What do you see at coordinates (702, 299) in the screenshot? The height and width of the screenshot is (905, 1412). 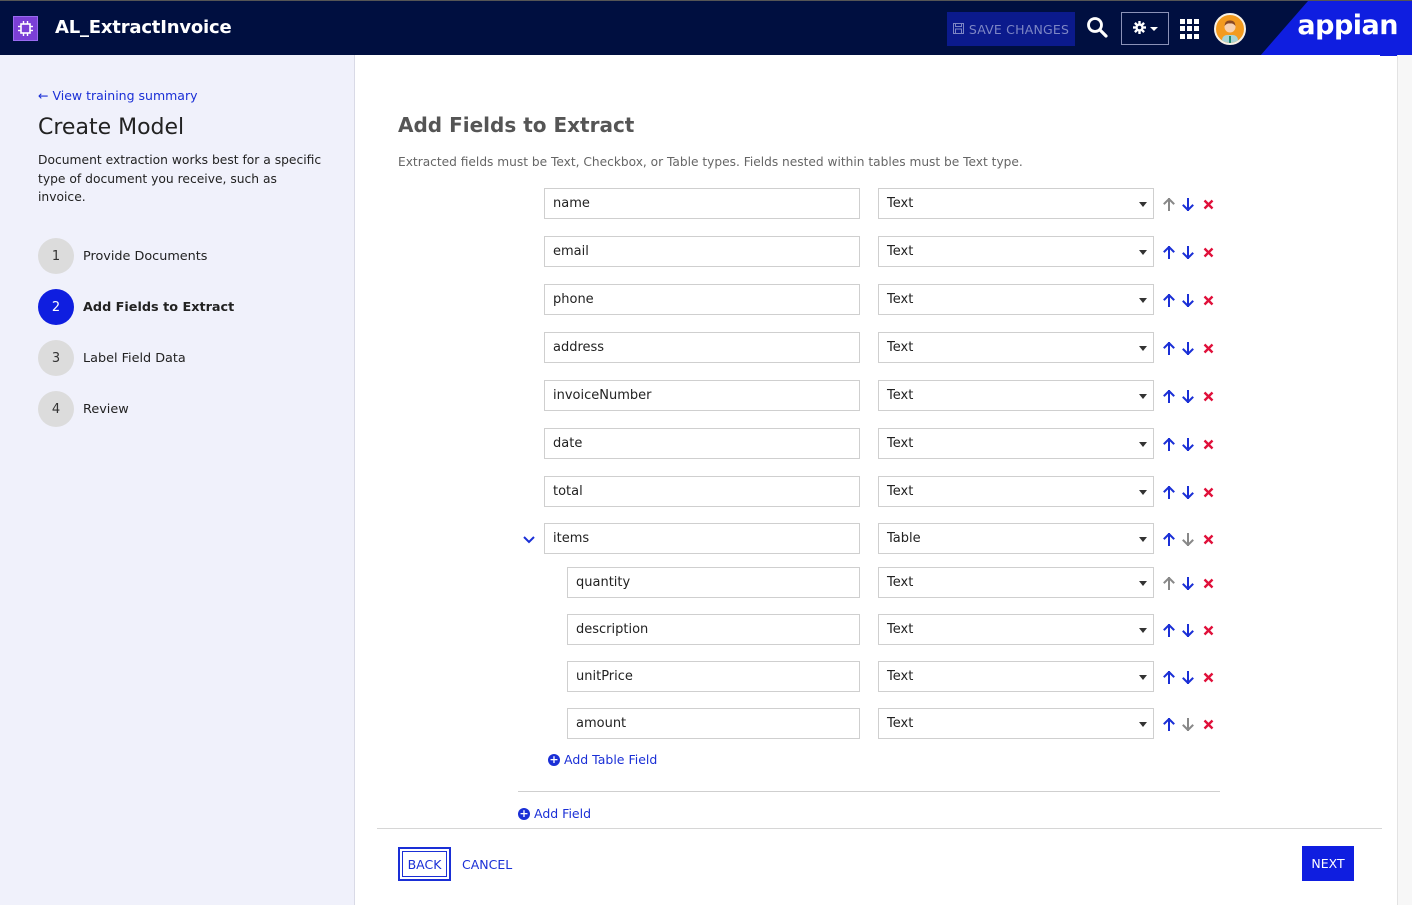 I see `field-name-input: phone` at bounding box center [702, 299].